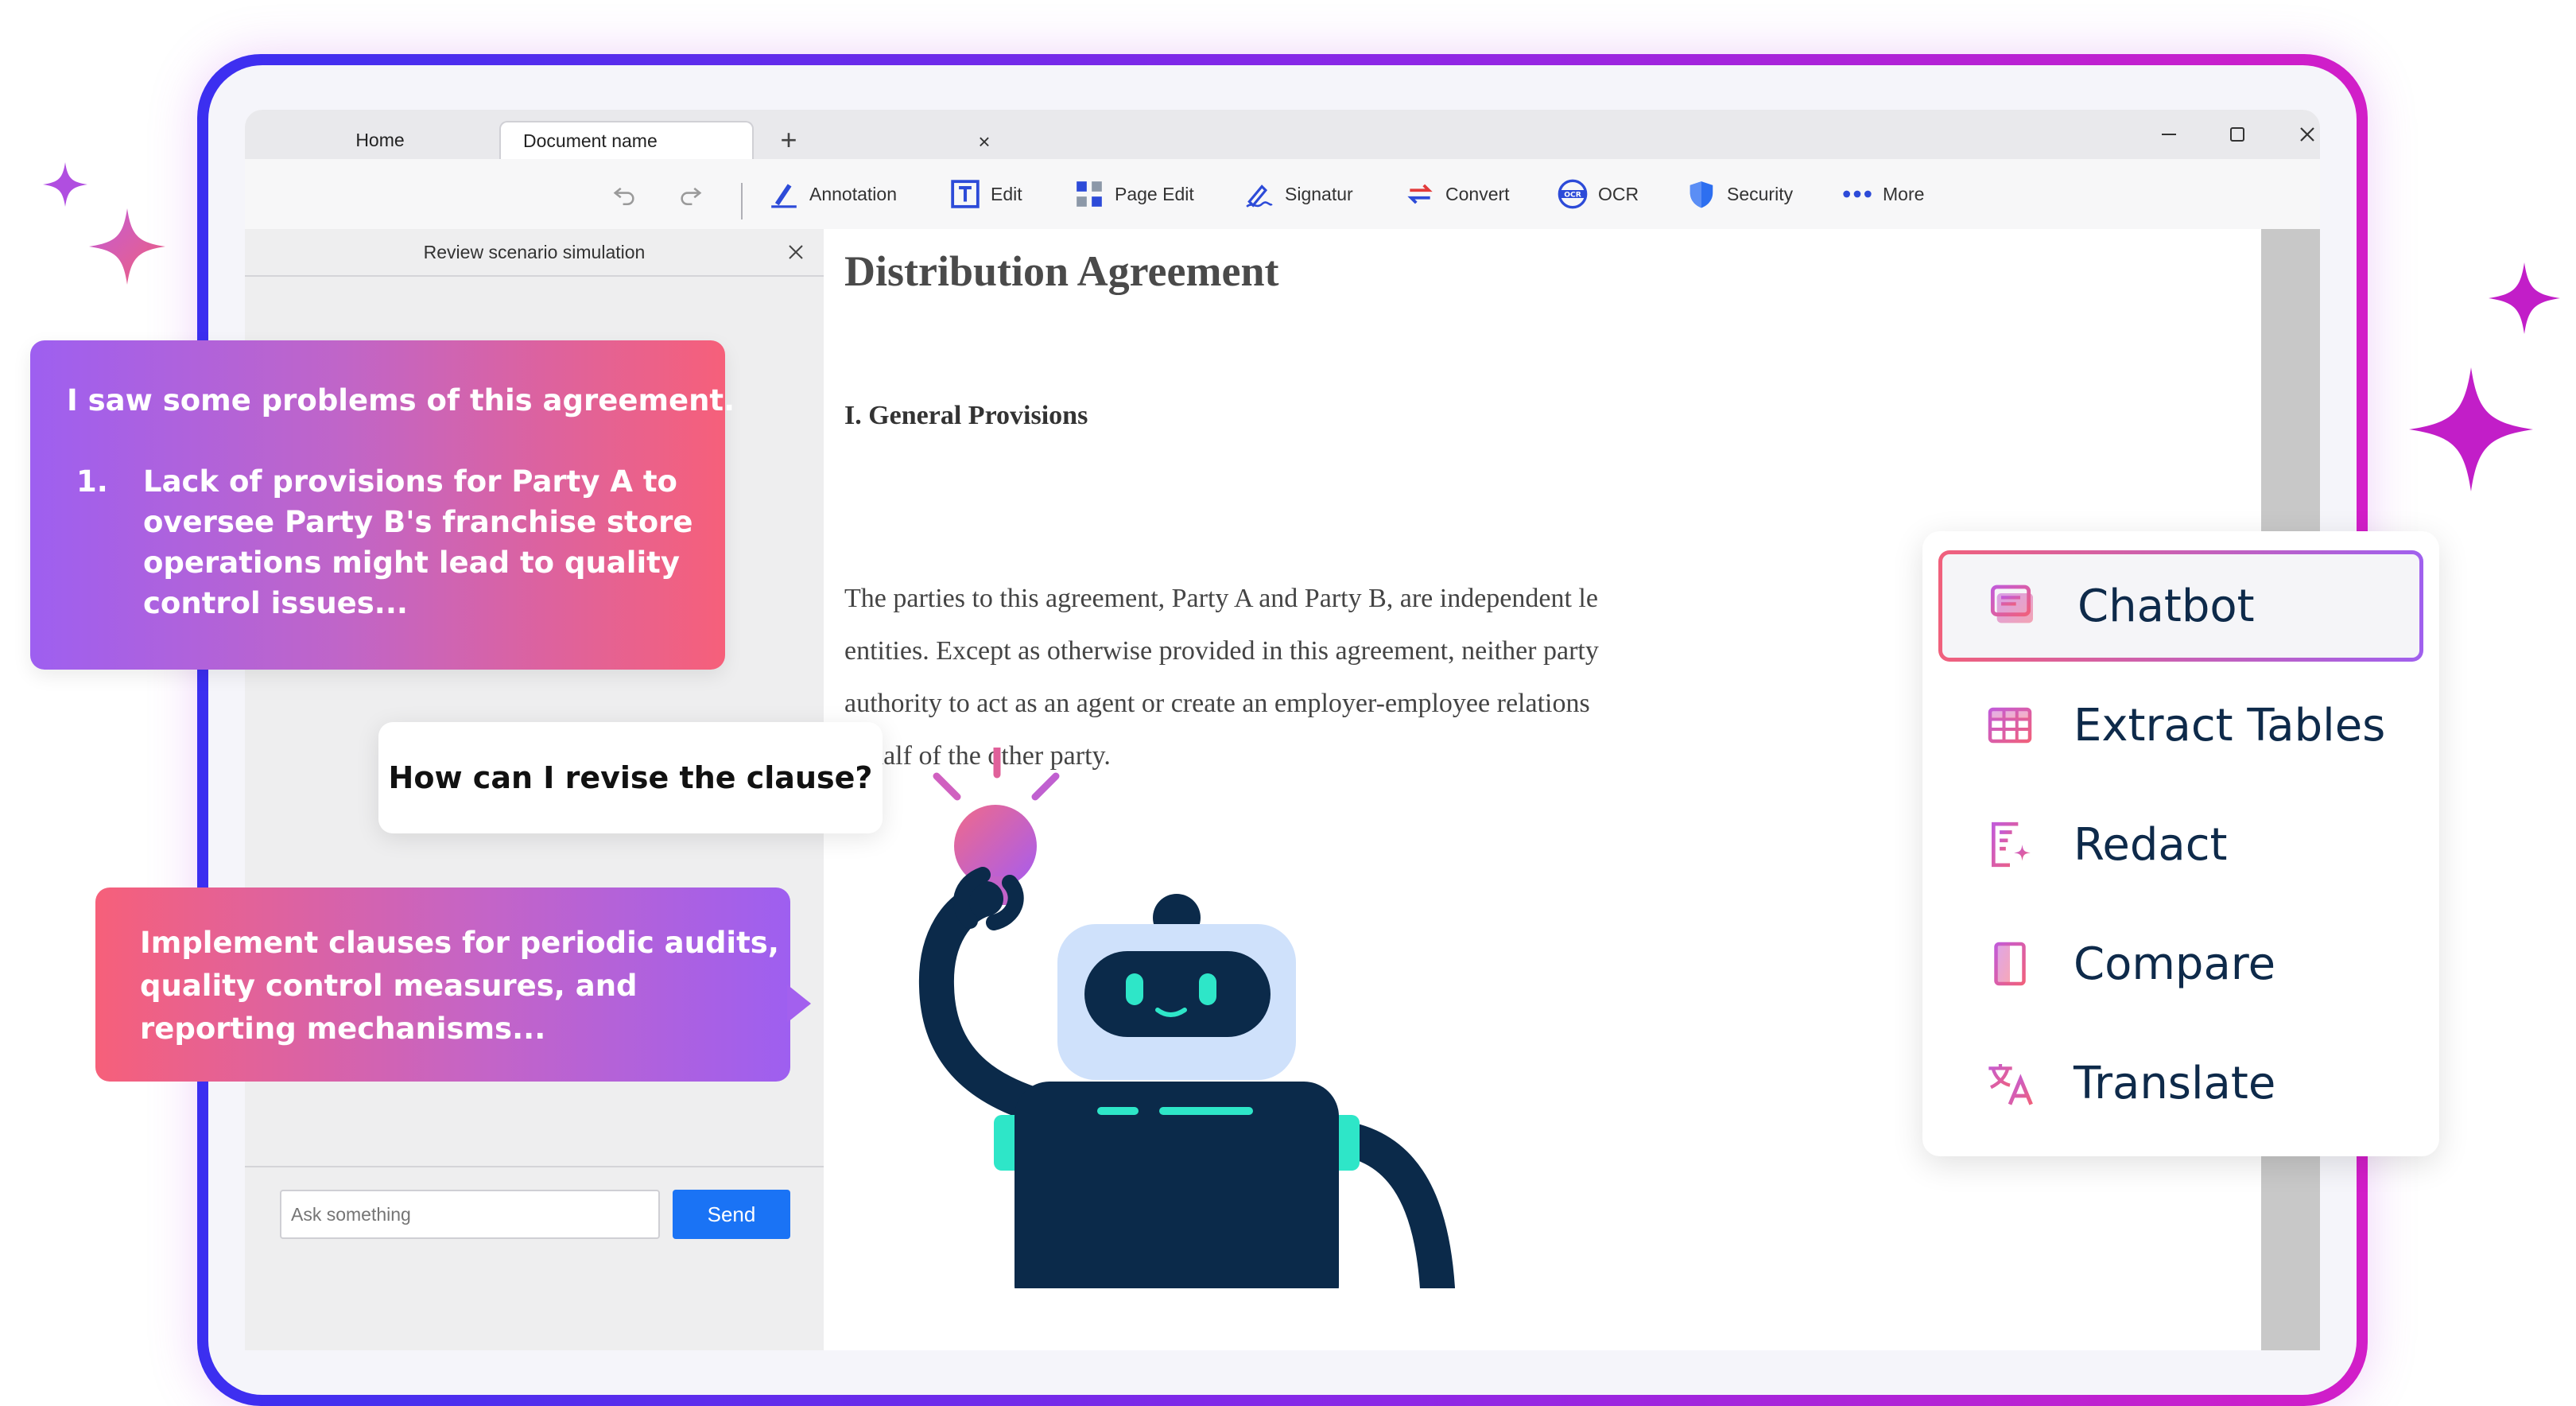  What do you see at coordinates (127, 246) in the screenshot?
I see `sparkle-large-left-icon` at bounding box center [127, 246].